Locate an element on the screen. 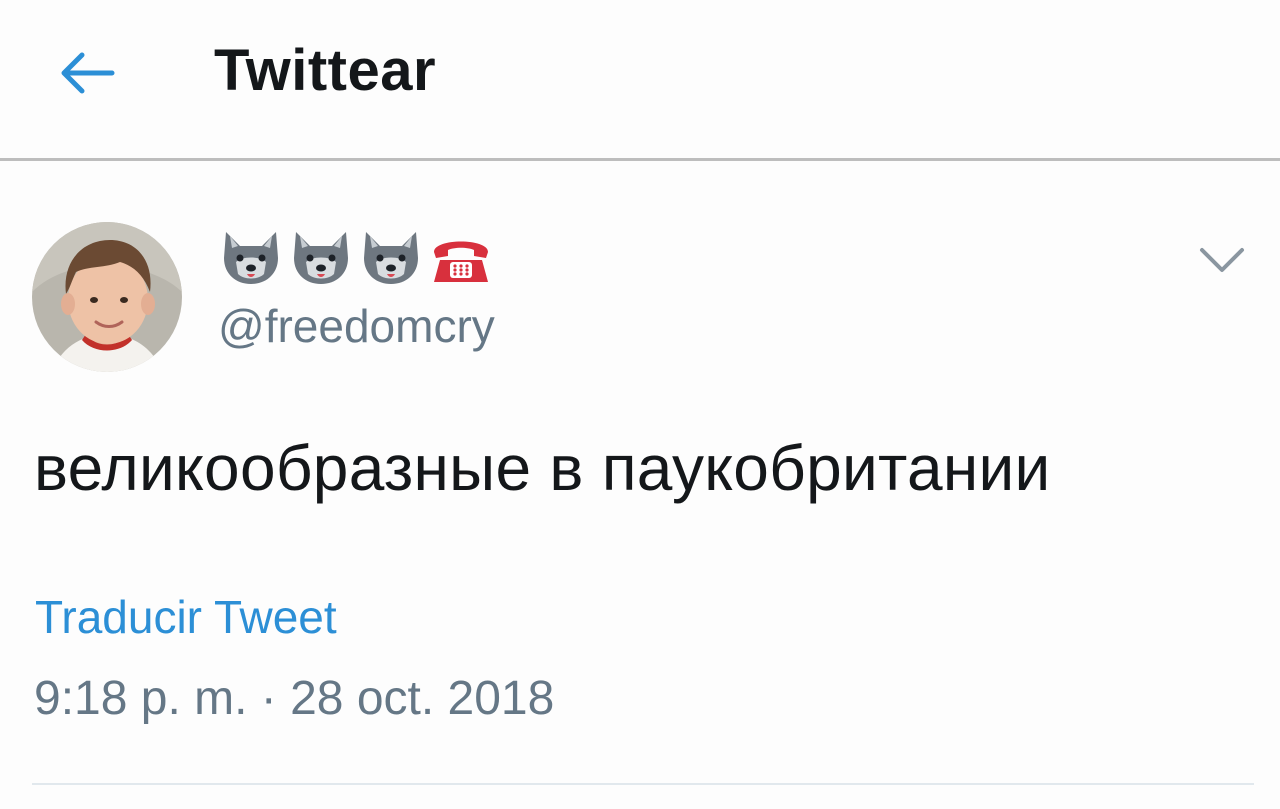 The height and width of the screenshot is (809, 1280). user-handle: @freedomcry is located at coordinates (356, 326).